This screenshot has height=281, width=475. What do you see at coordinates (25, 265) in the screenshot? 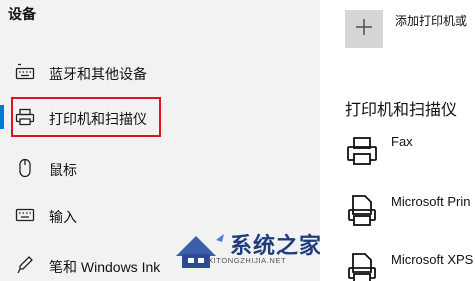
I see `pen-icon` at bounding box center [25, 265].